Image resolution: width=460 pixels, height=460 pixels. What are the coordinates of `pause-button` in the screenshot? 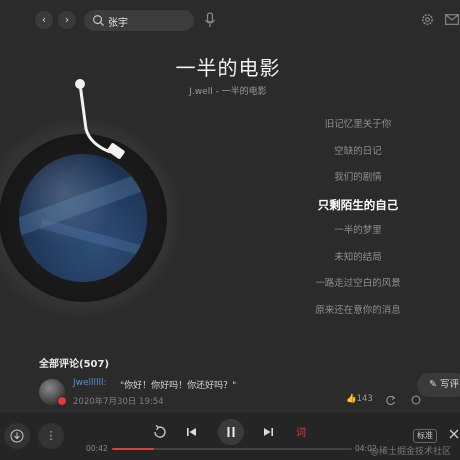 It's located at (231, 432).